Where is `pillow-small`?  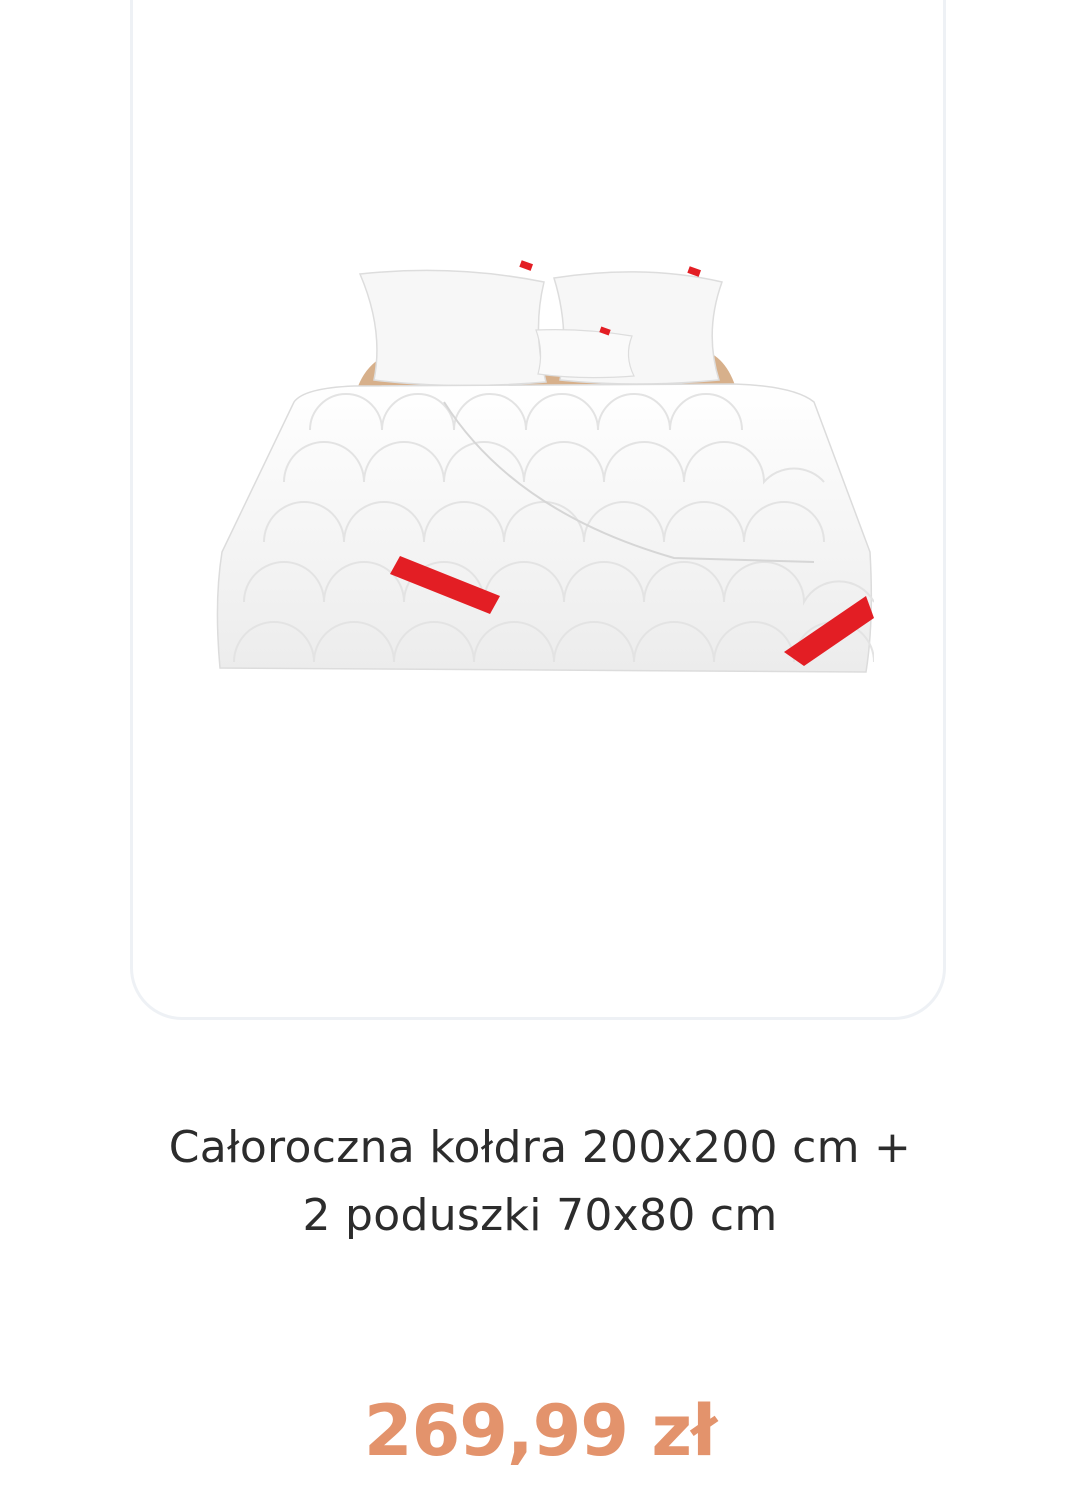
pillow-small is located at coordinates (585, 354).